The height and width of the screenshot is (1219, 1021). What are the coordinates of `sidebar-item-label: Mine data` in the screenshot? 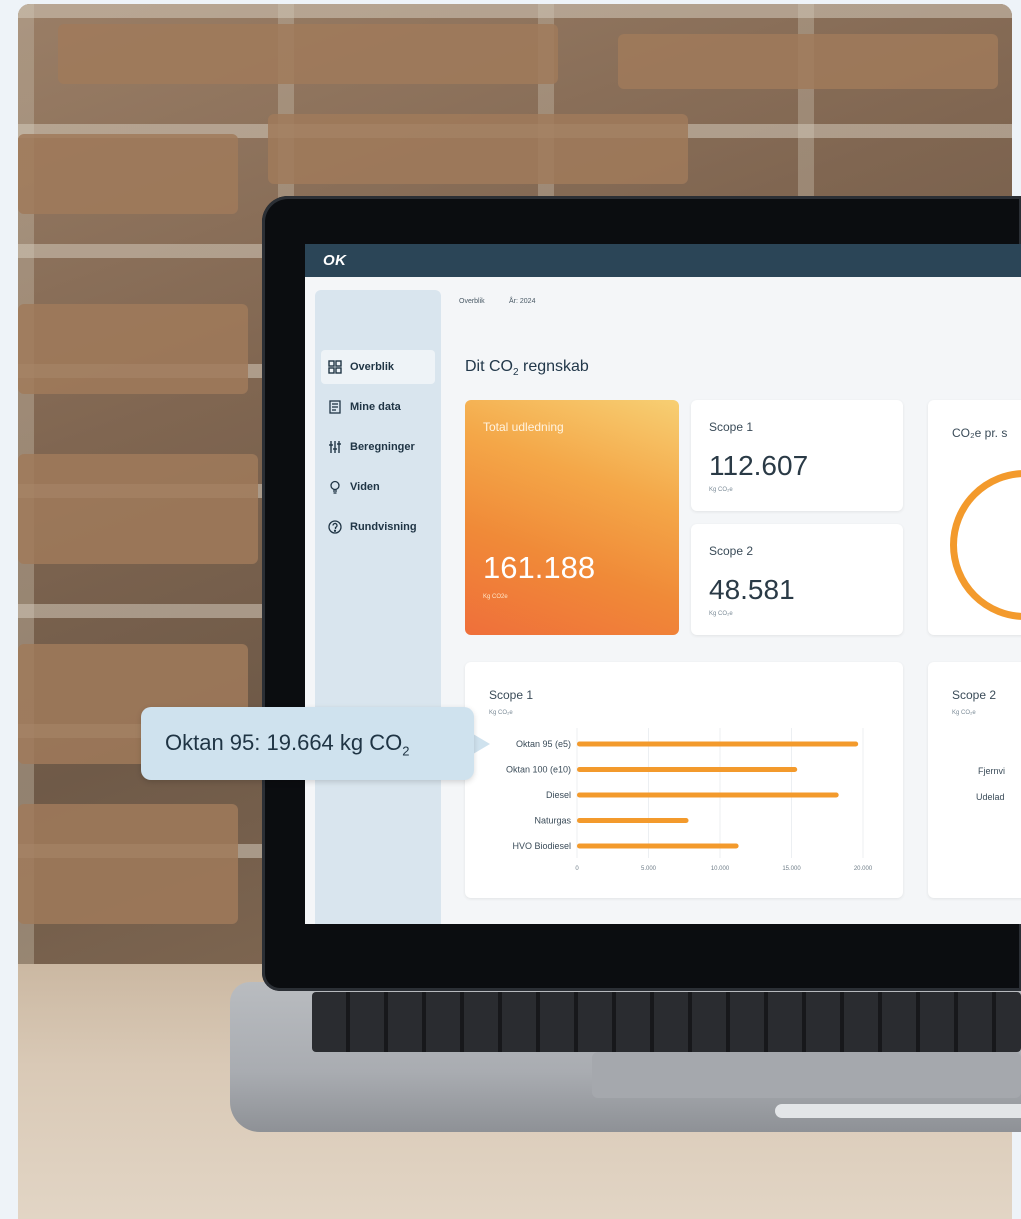 It's located at (375, 407).